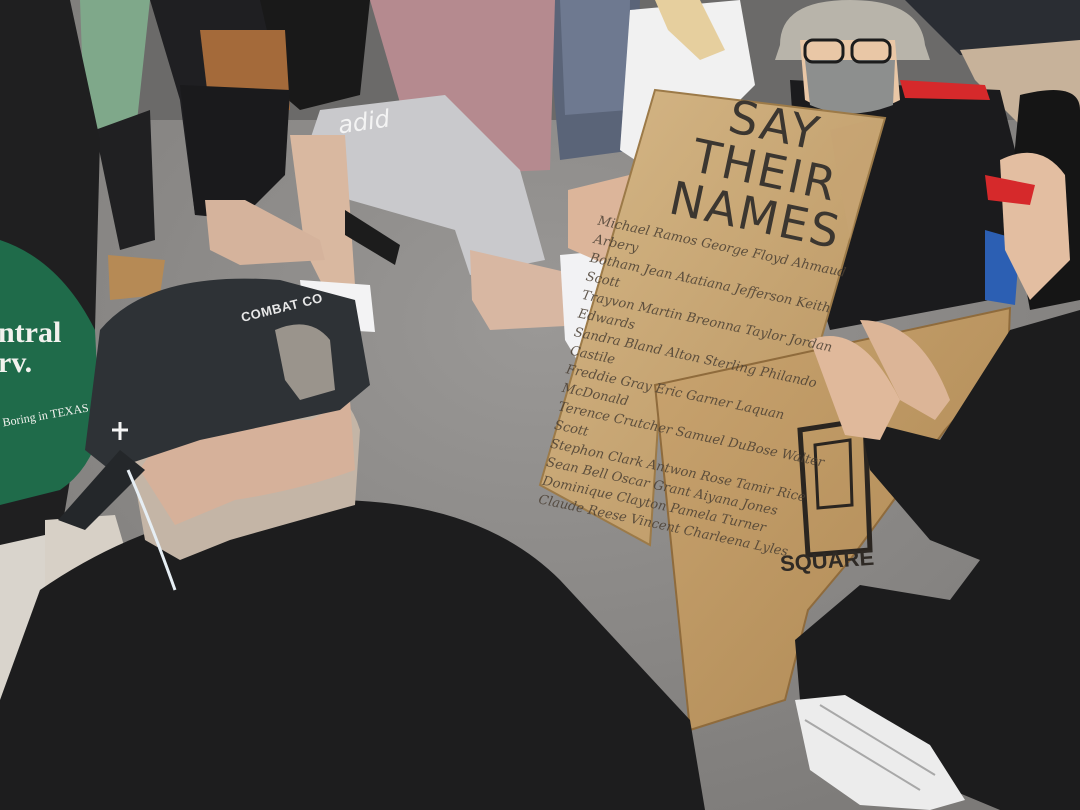 This screenshot has width=1080, height=810. Describe the element at coordinates (31, 332) in the screenshot. I see `bag-text-line: ntral` at that location.